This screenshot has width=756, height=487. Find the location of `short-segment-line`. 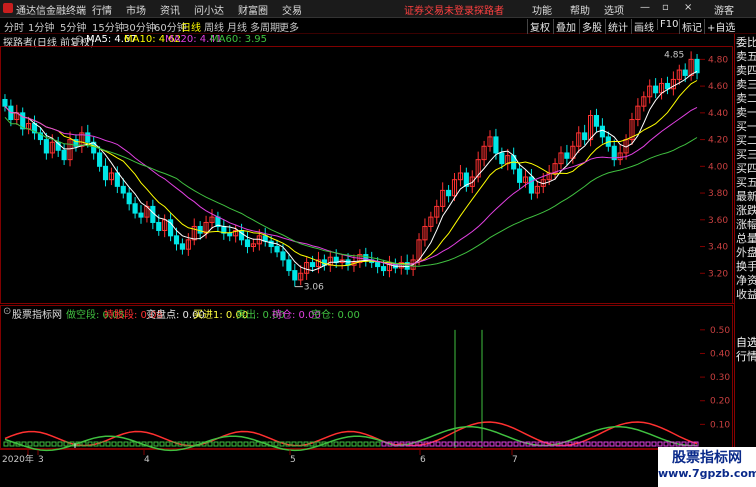

short-segment-line is located at coordinates (351, 439).